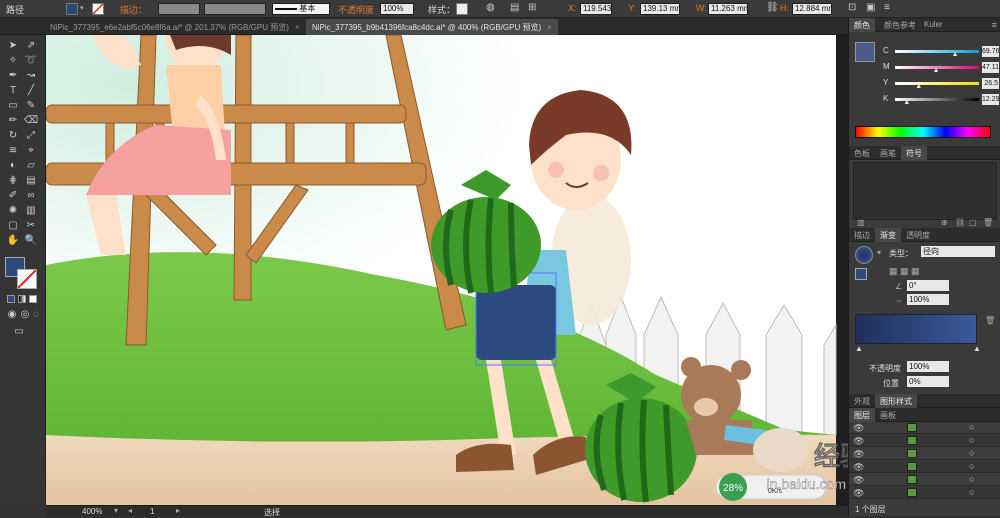 This screenshot has height=518, width=1000. Describe the element at coordinates (13, 136) in the screenshot. I see `rotate-icon: ↻` at that location.